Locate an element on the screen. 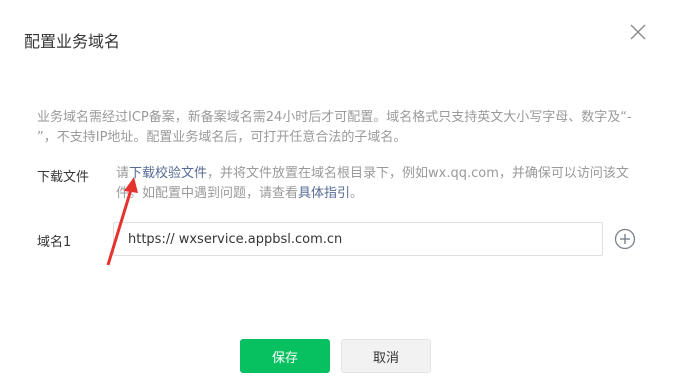 The width and height of the screenshot is (675, 385). save-button: 保存 is located at coordinates (285, 356).